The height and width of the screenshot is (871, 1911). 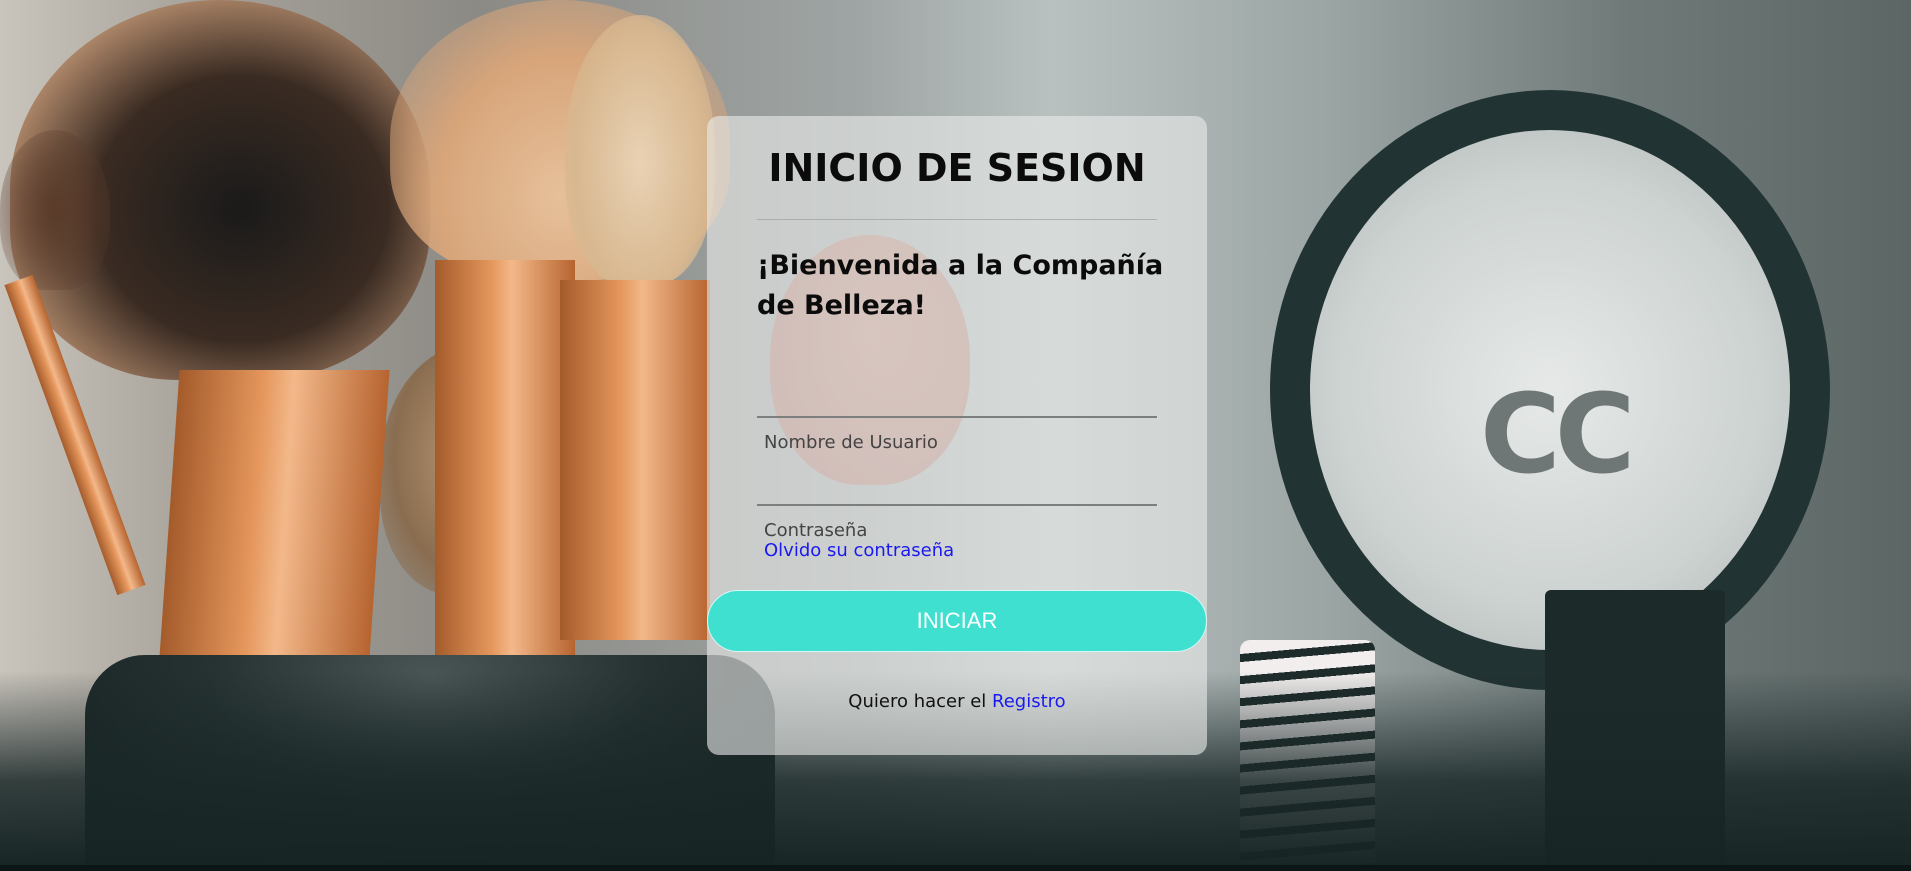 I want to click on welcome-message: ¡Bienvenida a la Compañía de Belleza!, so click(x=960, y=285).